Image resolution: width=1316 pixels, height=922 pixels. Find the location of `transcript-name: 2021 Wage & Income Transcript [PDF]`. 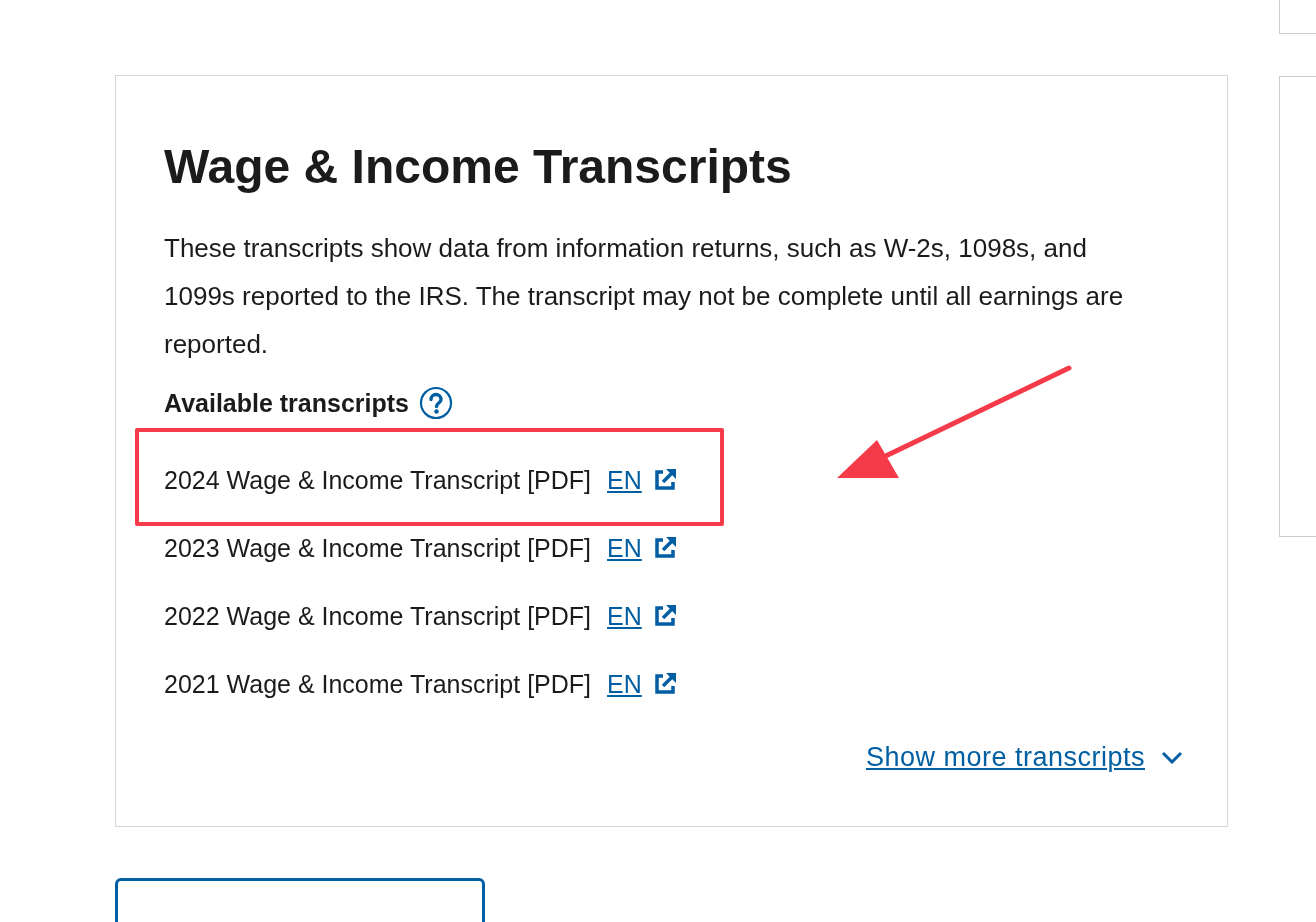

transcript-name: 2021 Wage & Income Transcript [PDF] is located at coordinates (378, 684).